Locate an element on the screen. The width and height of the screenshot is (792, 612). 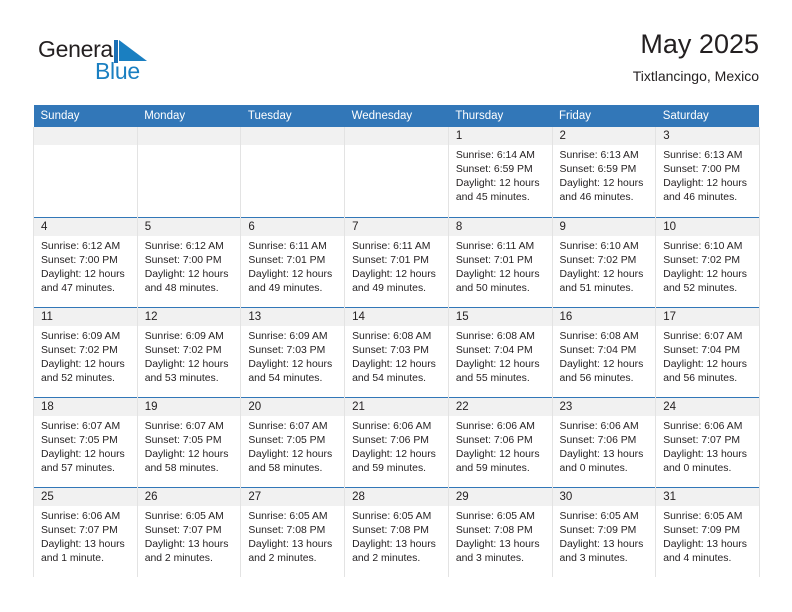
weekday-header-saturday: Saturday is located at coordinates (707, 116).